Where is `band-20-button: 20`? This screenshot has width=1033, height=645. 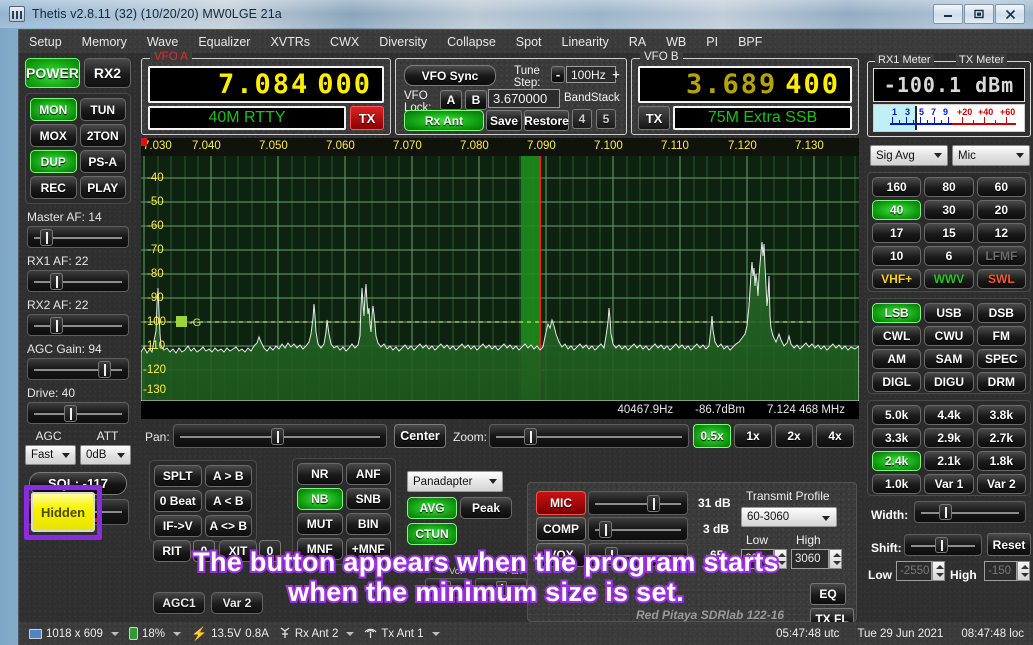
band-20-button: 20 is located at coordinates (1001, 210).